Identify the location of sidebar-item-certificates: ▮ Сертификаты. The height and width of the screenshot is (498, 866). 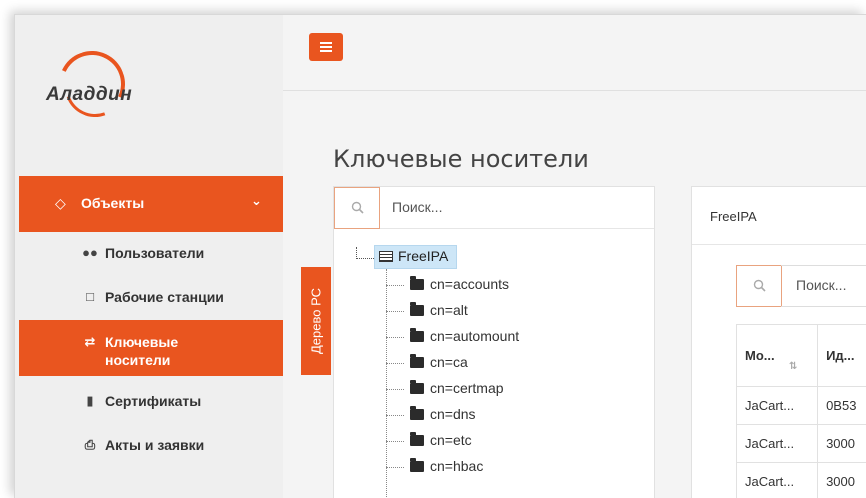
(151, 402).